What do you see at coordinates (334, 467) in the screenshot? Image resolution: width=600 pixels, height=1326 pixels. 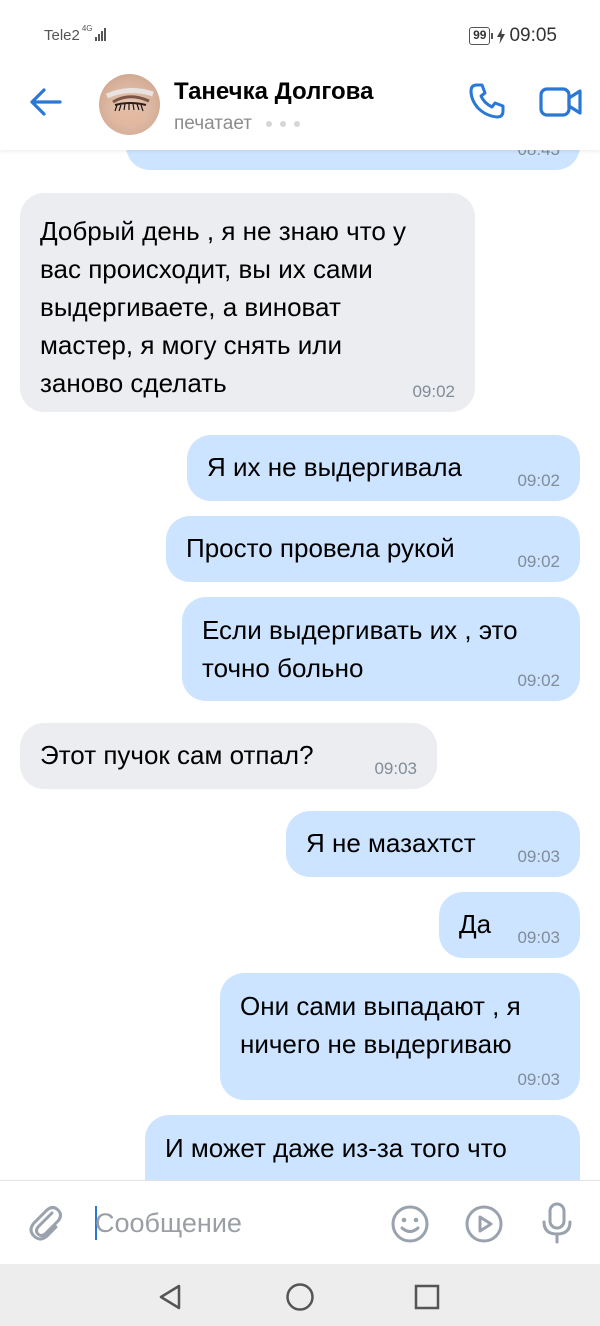 I see `message-text: Я их не выдергивала` at bounding box center [334, 467].